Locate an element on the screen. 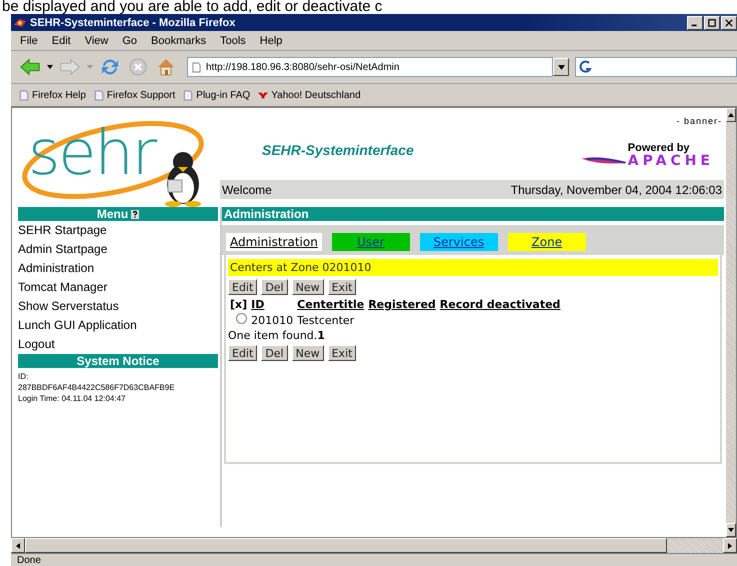 This screenshot has width=737, height=566. welcome-text: Welcome is located at coordinates (247, 189).